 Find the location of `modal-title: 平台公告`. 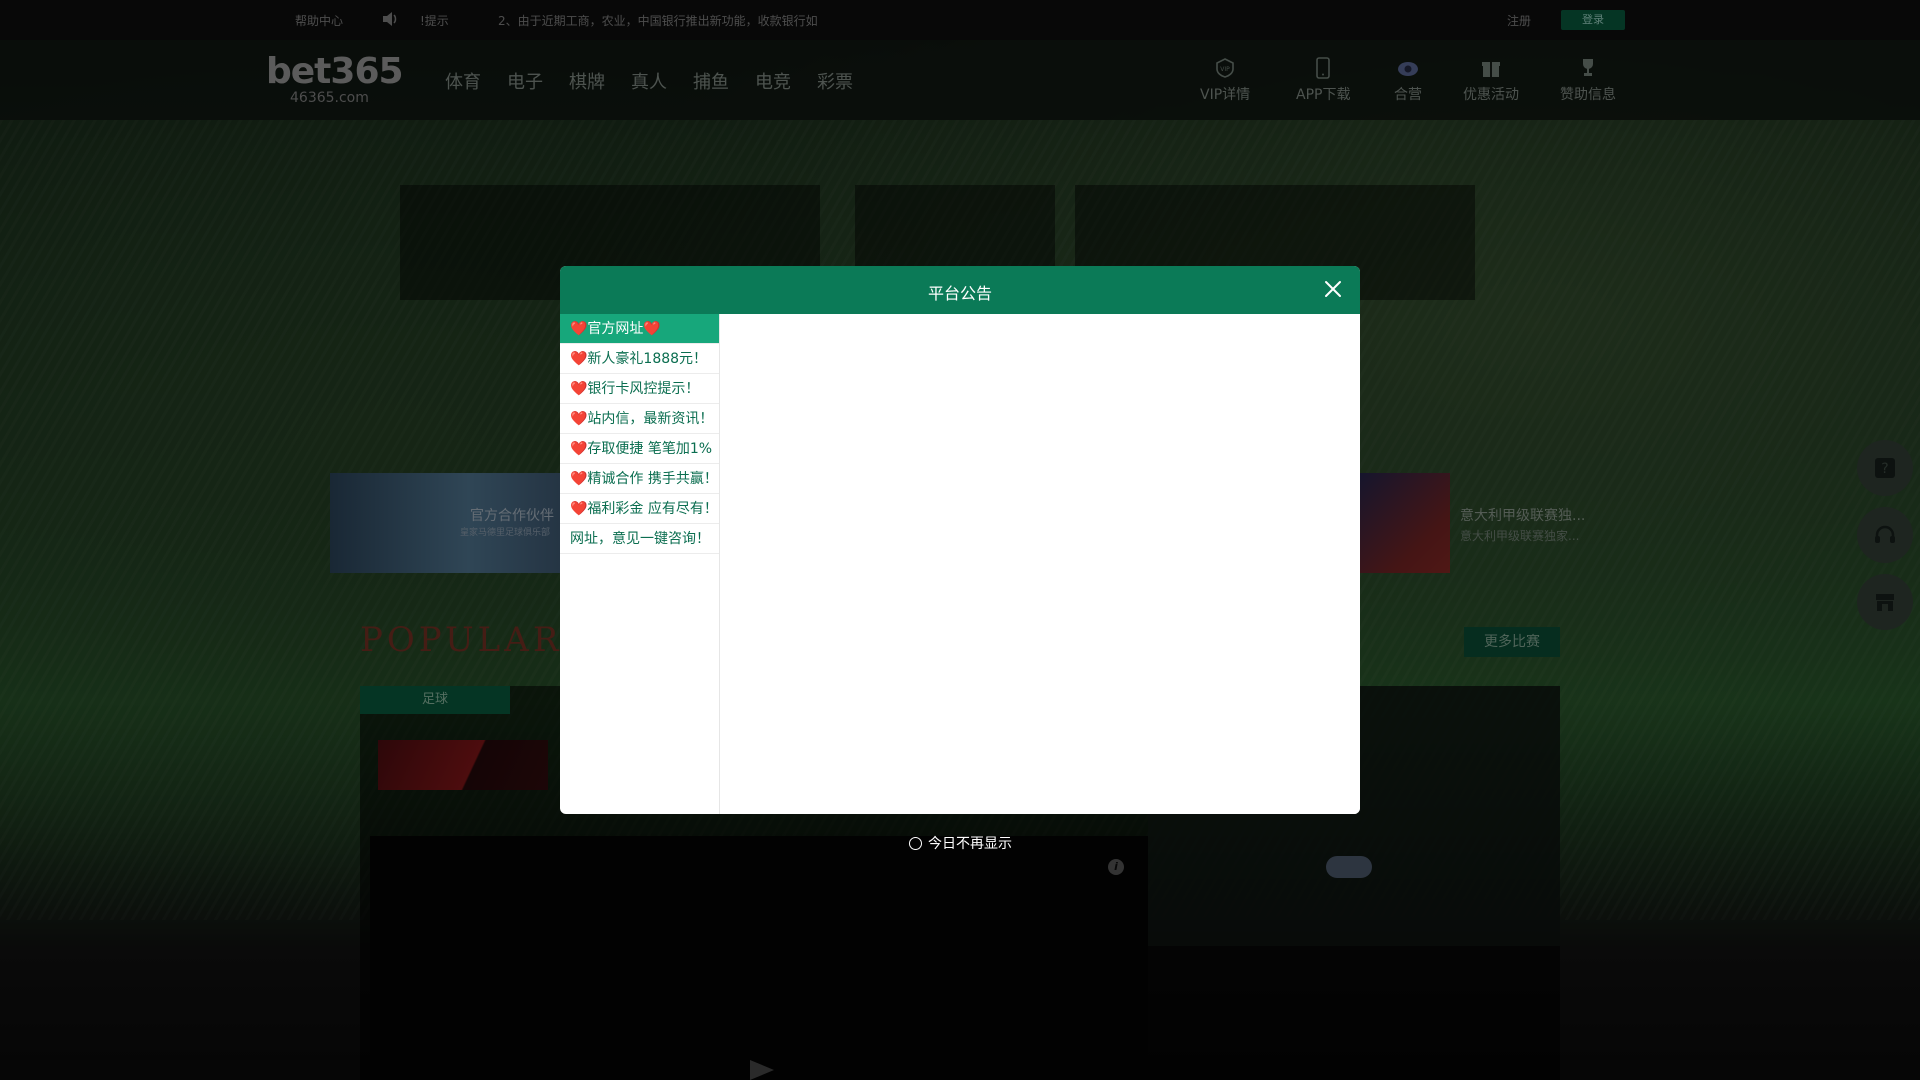

modal-title: 平台公告 is located at coordinates (959, 293).